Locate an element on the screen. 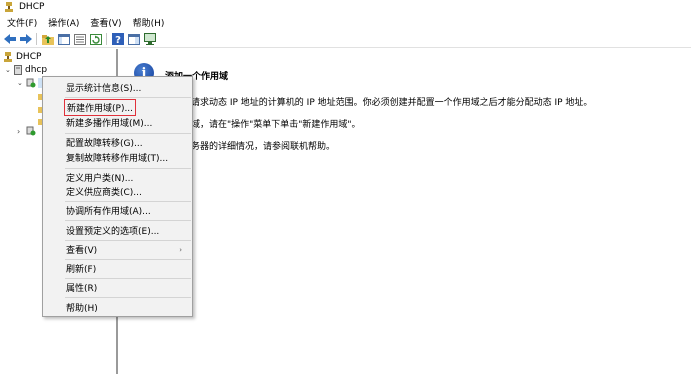  refresh-icon is located at coordinates (95, 39).